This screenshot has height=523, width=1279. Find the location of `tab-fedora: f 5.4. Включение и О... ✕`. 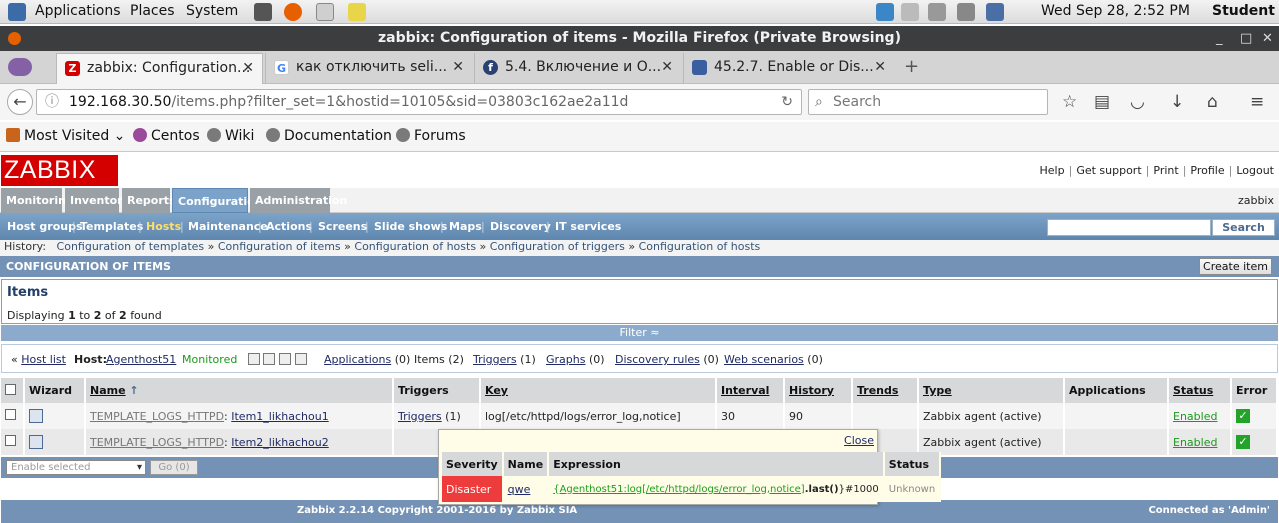

tab-fedora: f 5.4. Включение и О... ✕ is located at coordinates (577, 68).